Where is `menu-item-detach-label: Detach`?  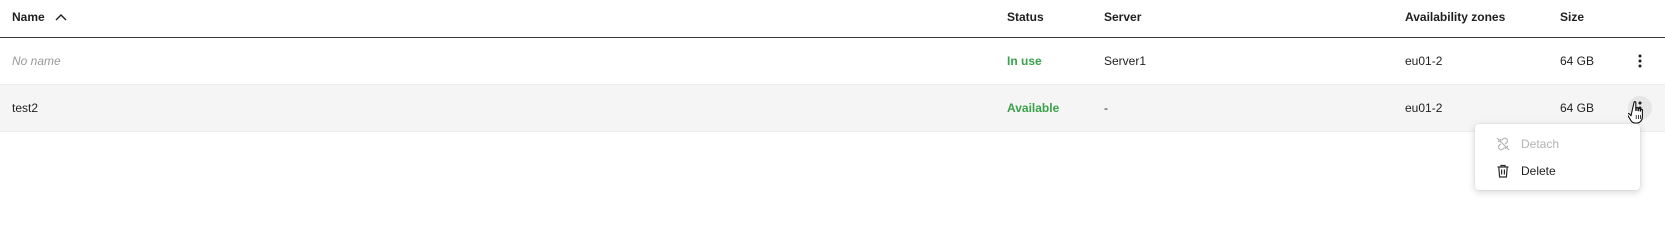
menu-item-detach-label: Detach is located at coordinates (1540, 143).